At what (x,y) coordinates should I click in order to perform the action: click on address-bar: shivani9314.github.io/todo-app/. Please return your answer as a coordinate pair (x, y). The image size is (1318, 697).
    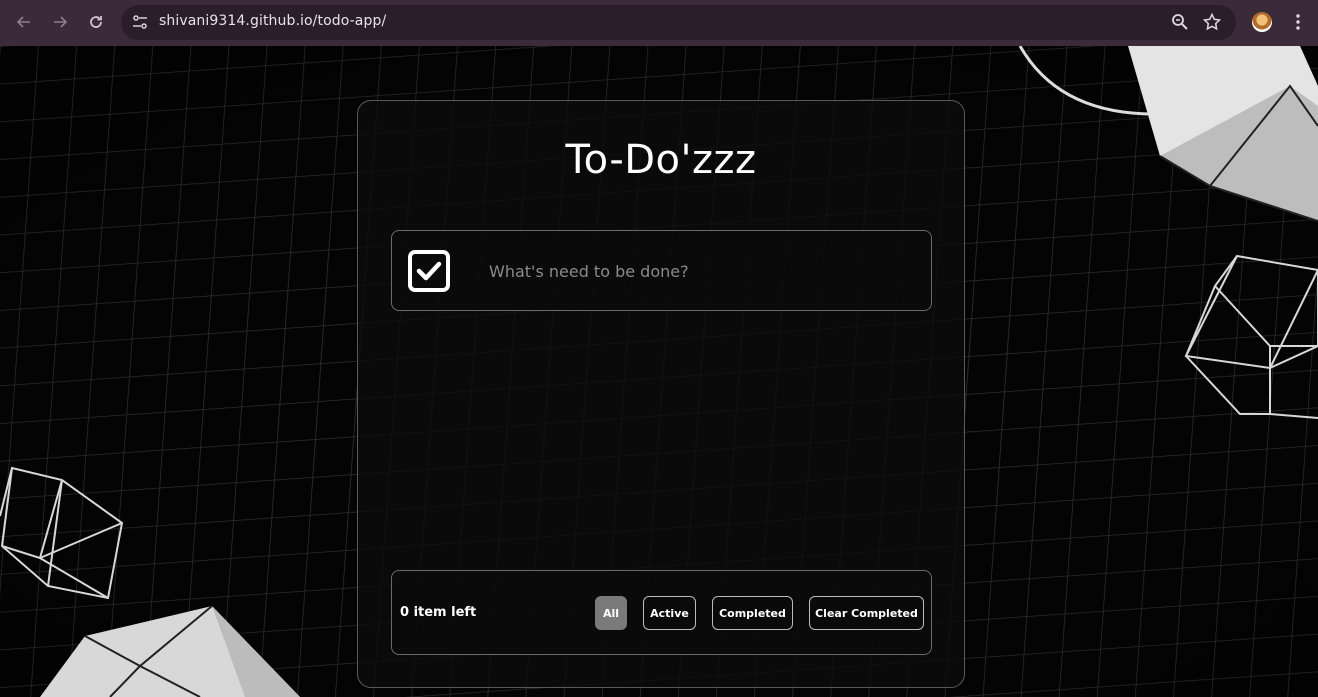
    Looking at the image, I should click on (678, 22).